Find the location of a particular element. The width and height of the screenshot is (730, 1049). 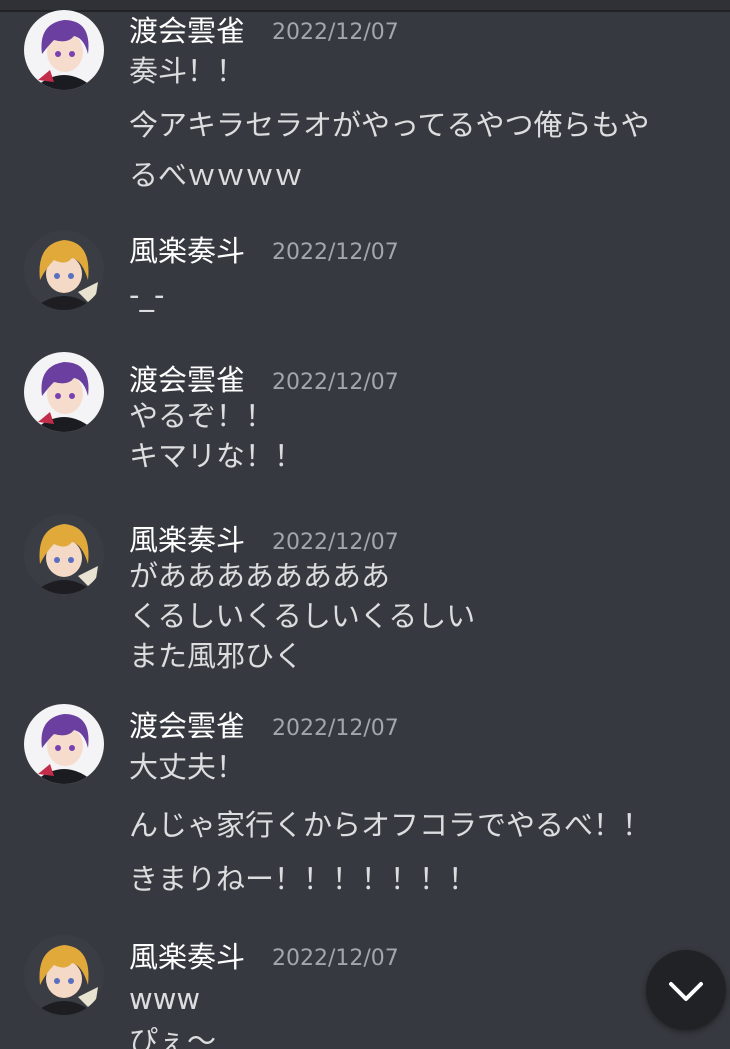

message-text: きまりねー！！！！！！！ is located at coordinates (303, 879).